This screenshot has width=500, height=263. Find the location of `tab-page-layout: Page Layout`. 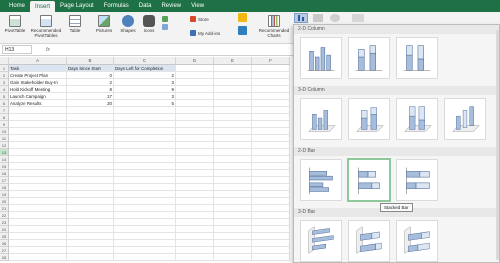

tab-page-layout: Page Layout is located at coordinates (77, 6).